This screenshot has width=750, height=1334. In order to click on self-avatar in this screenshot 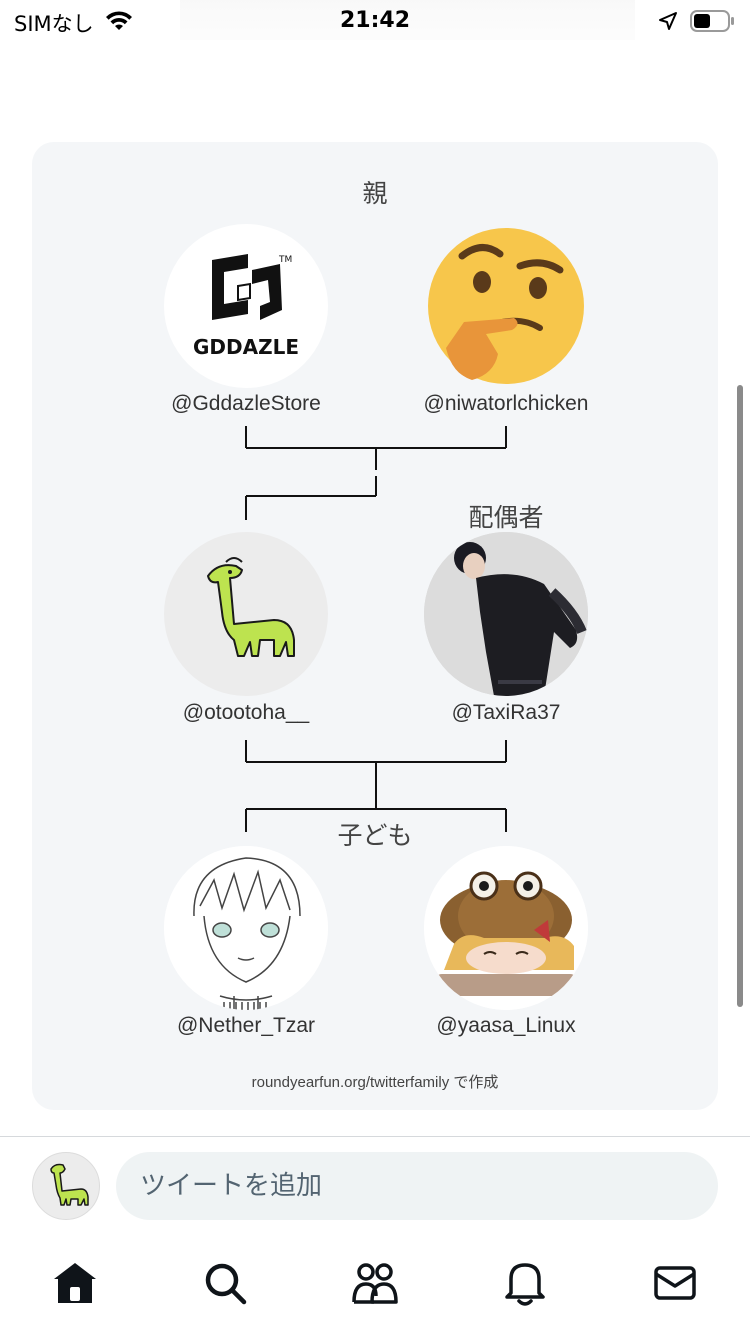, I will do `click(246, 614)`.